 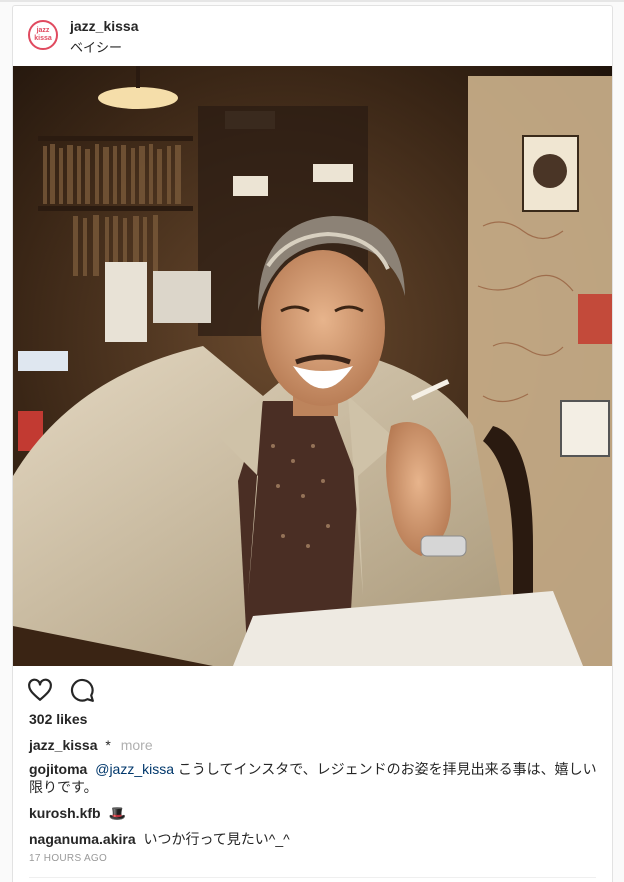 I want to click on post-timestamp: 17 HOURS AGO, so click(x=68, y=858).